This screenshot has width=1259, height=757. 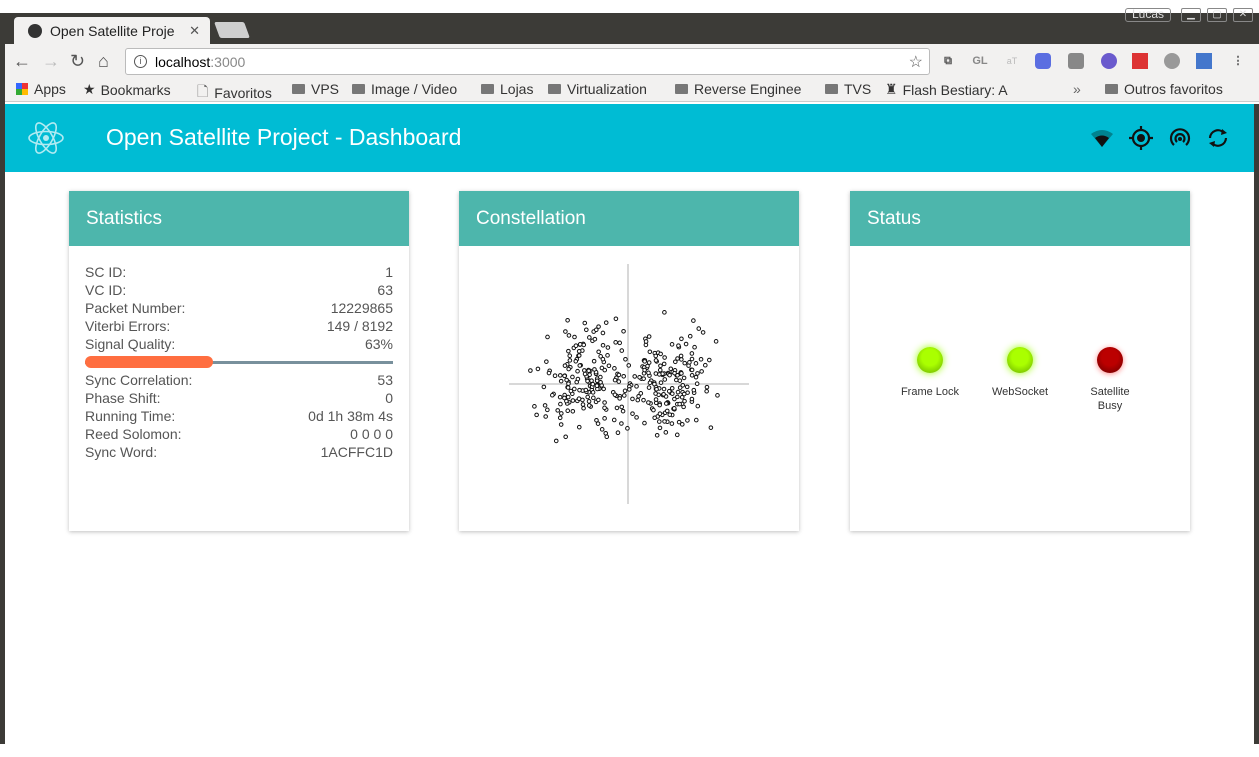 What do you see at coordinates (1102, 138) in the screenshot?
I see `wifi-icon` at bounding box center [1102, 138].